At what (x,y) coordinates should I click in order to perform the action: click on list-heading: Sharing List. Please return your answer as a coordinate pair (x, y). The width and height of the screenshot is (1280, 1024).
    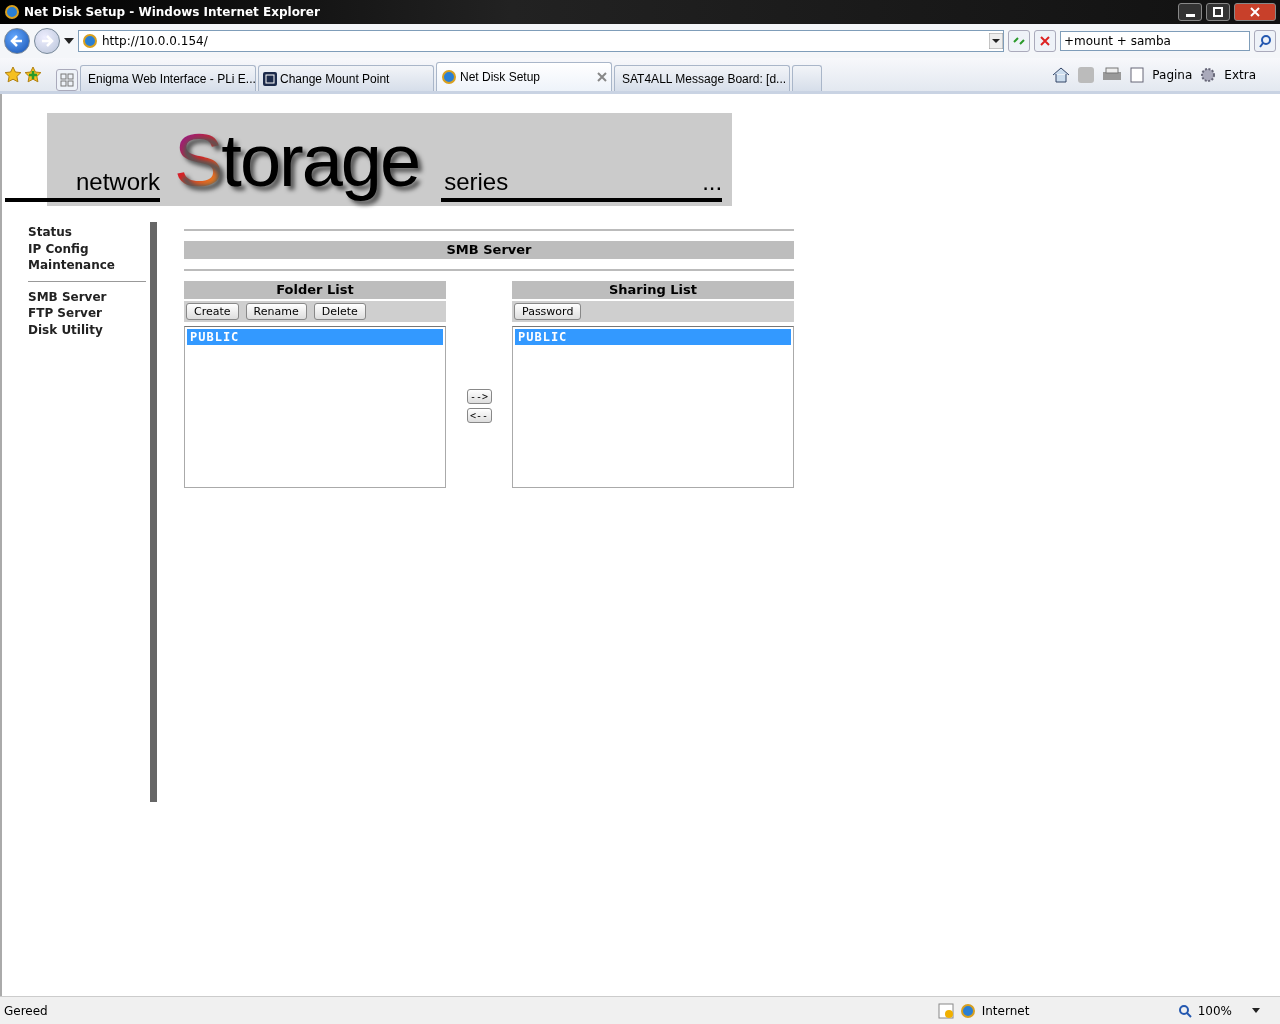
    Looking at the image, I should click on (653, 290).